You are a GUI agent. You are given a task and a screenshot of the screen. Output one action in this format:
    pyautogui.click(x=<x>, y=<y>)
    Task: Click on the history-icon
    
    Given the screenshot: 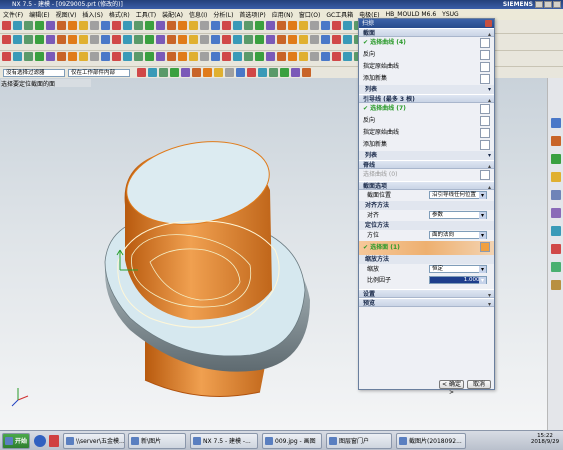 What is the action you would take?
    pyautogui.click(x=555, y=141)
    